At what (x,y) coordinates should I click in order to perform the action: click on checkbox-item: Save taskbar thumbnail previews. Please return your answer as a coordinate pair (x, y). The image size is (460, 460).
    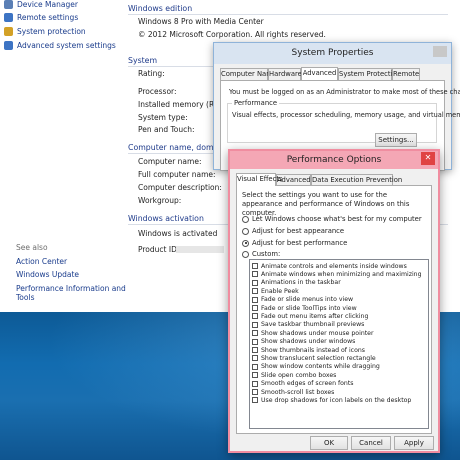
    Looking at the image, I should click on (308, 325).